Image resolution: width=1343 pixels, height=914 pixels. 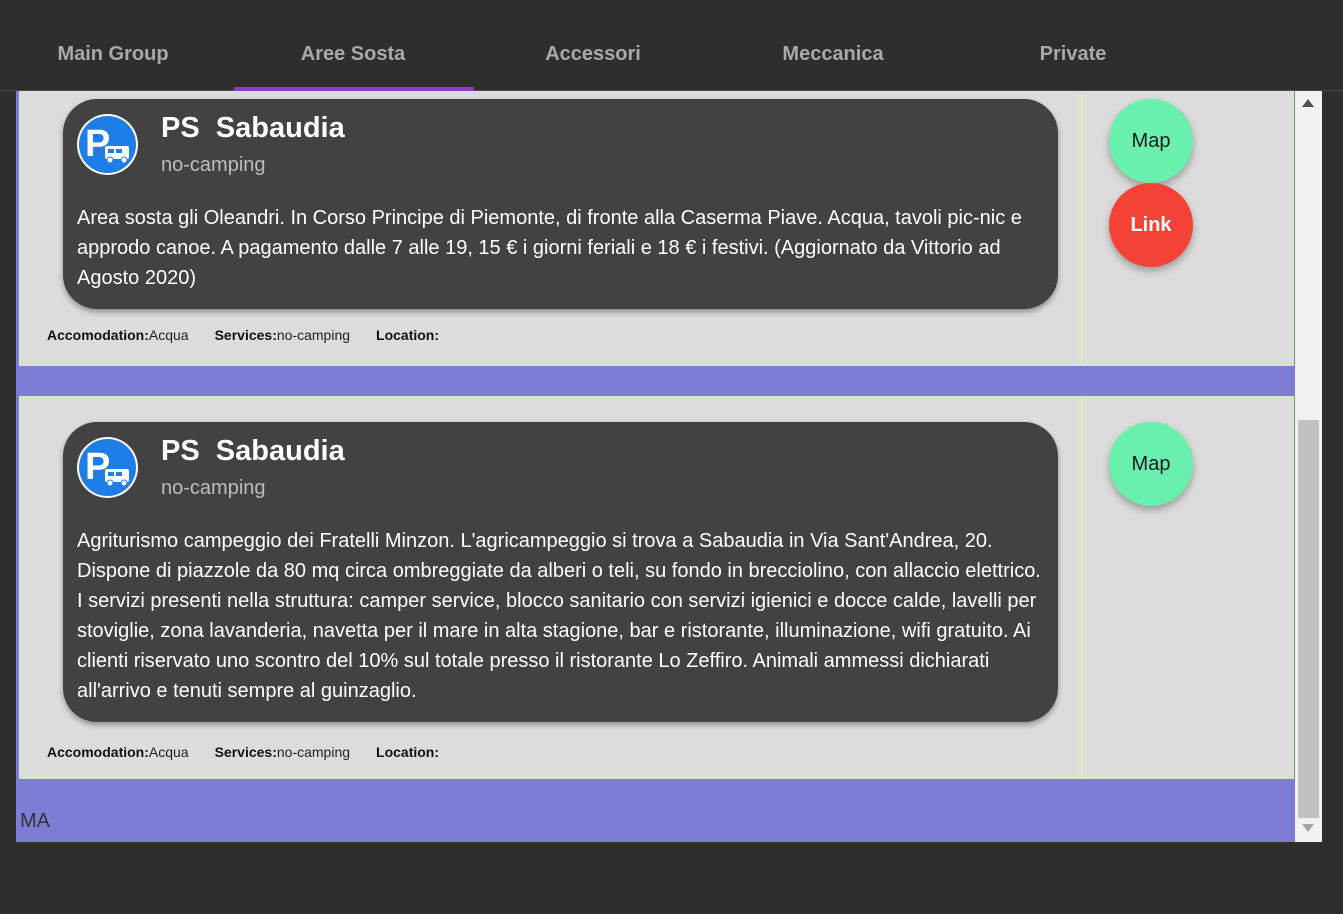 What do you see at coordinates (1308, 103) in the screenshot?
I see `scroll-up-arrow-icon` at bounding box center [1308, 103].